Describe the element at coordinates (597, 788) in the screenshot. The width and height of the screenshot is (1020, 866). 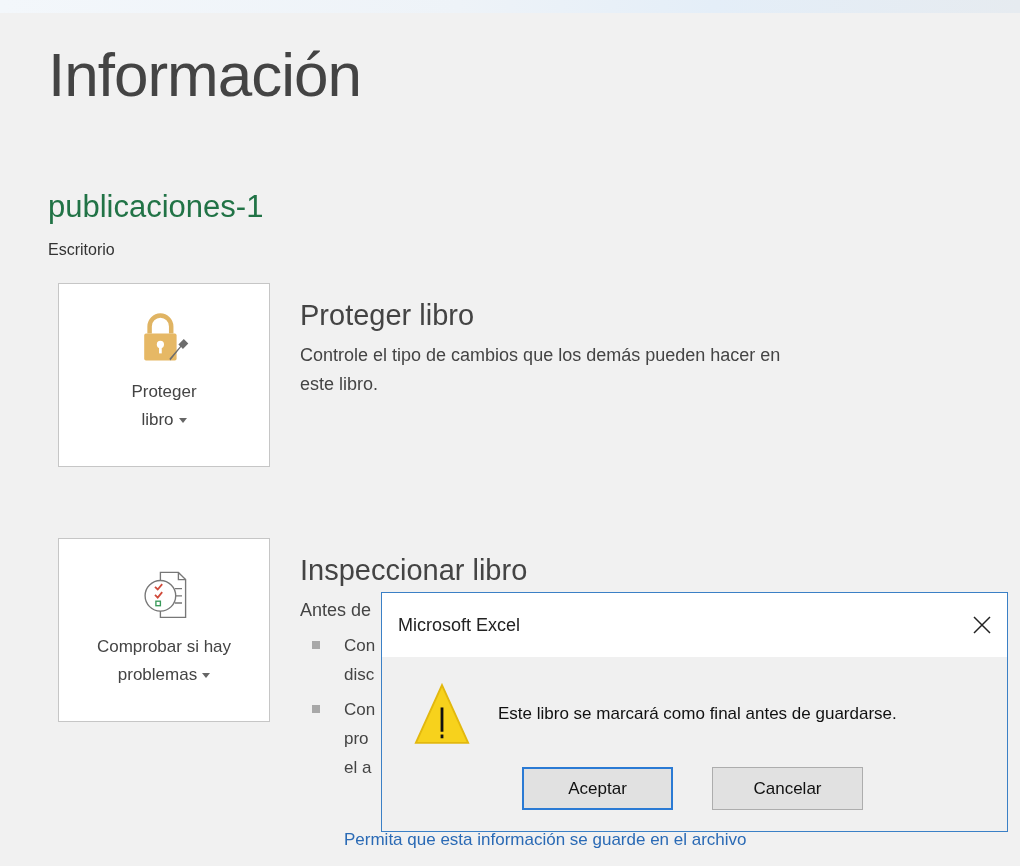
I see `dialog-button: Aceptar` at that location.